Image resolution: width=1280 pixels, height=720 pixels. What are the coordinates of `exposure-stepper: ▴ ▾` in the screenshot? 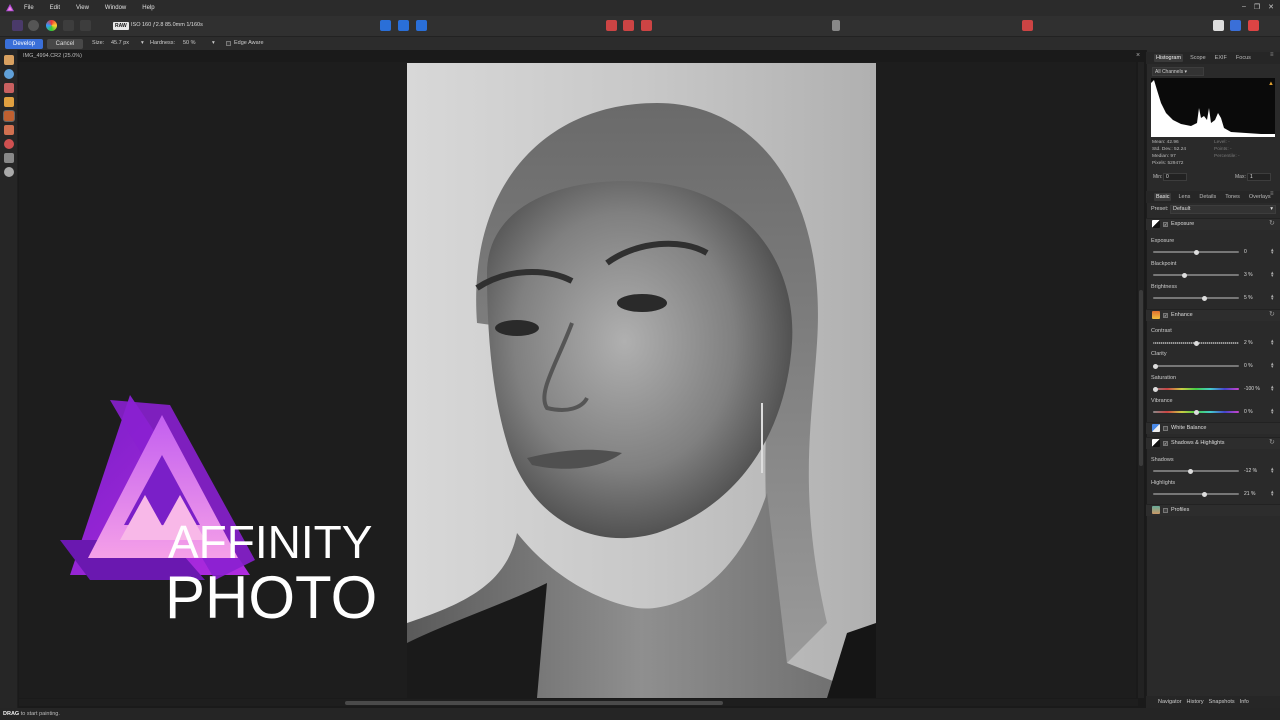 It's located at (1272, 252).